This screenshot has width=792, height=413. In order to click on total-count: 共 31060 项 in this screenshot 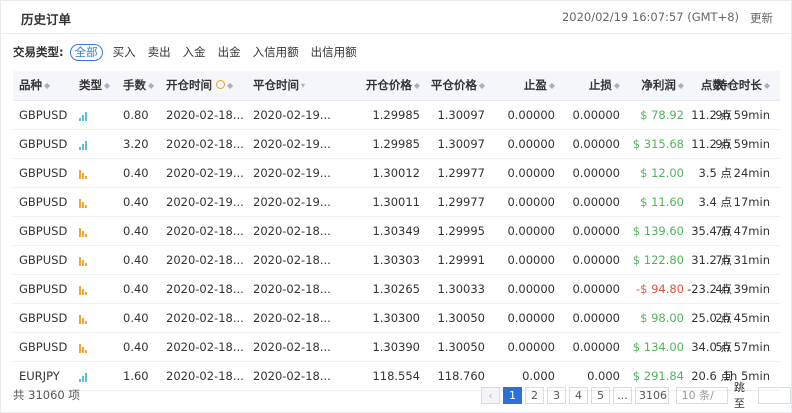, I will do `click(46, 395)`.